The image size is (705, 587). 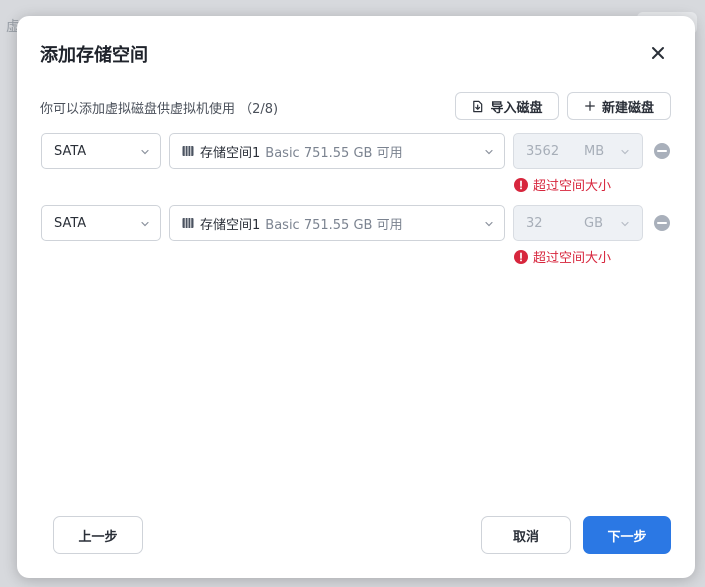 I want to click on cancel-button: 取消, so click(x=526, y=535).